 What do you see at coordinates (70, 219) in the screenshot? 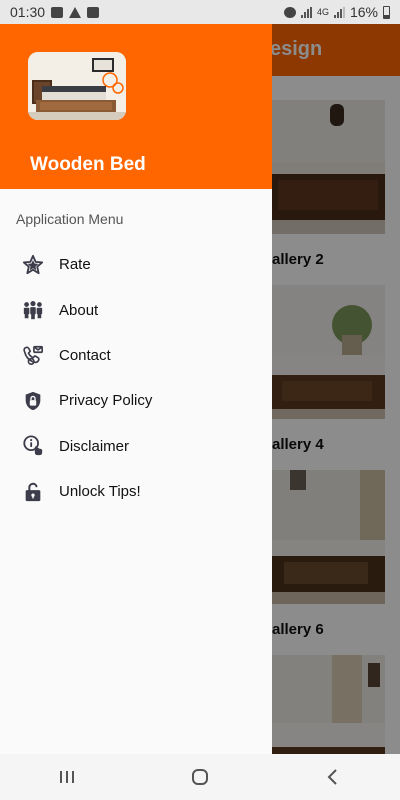
I see `menu-heading: Application Menu` at bounding box center [70, 219].